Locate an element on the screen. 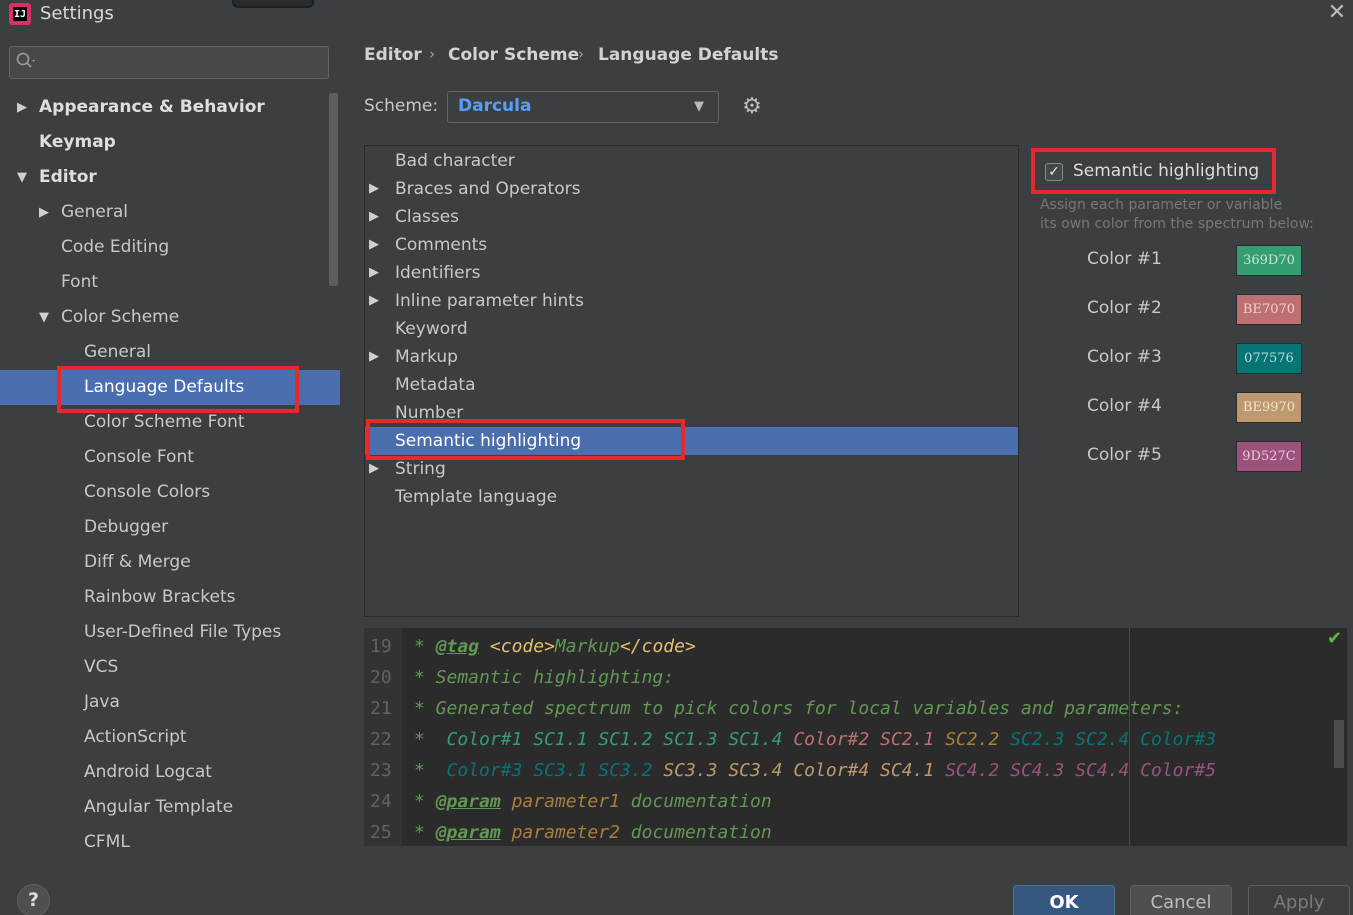 This screenshot has height=915, width=1353. sidebar-item-keymap: Keymap is located at coordinates (170, 142).